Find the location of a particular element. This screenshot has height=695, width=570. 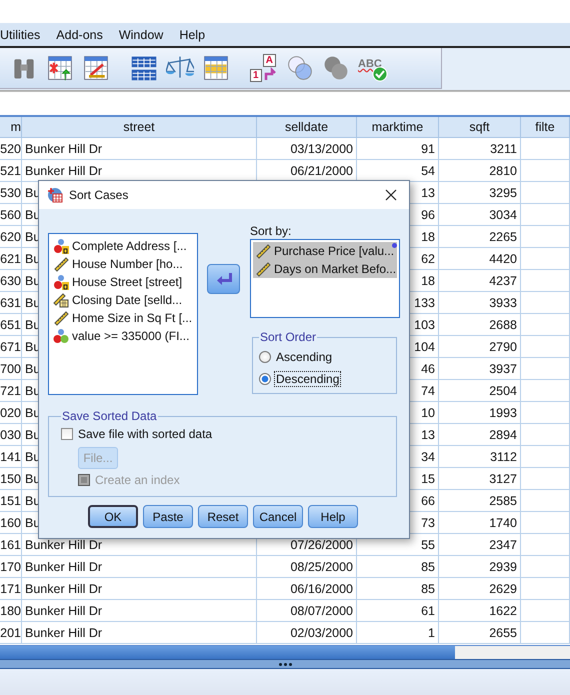

checkbox is located at coordinates (67, 434).